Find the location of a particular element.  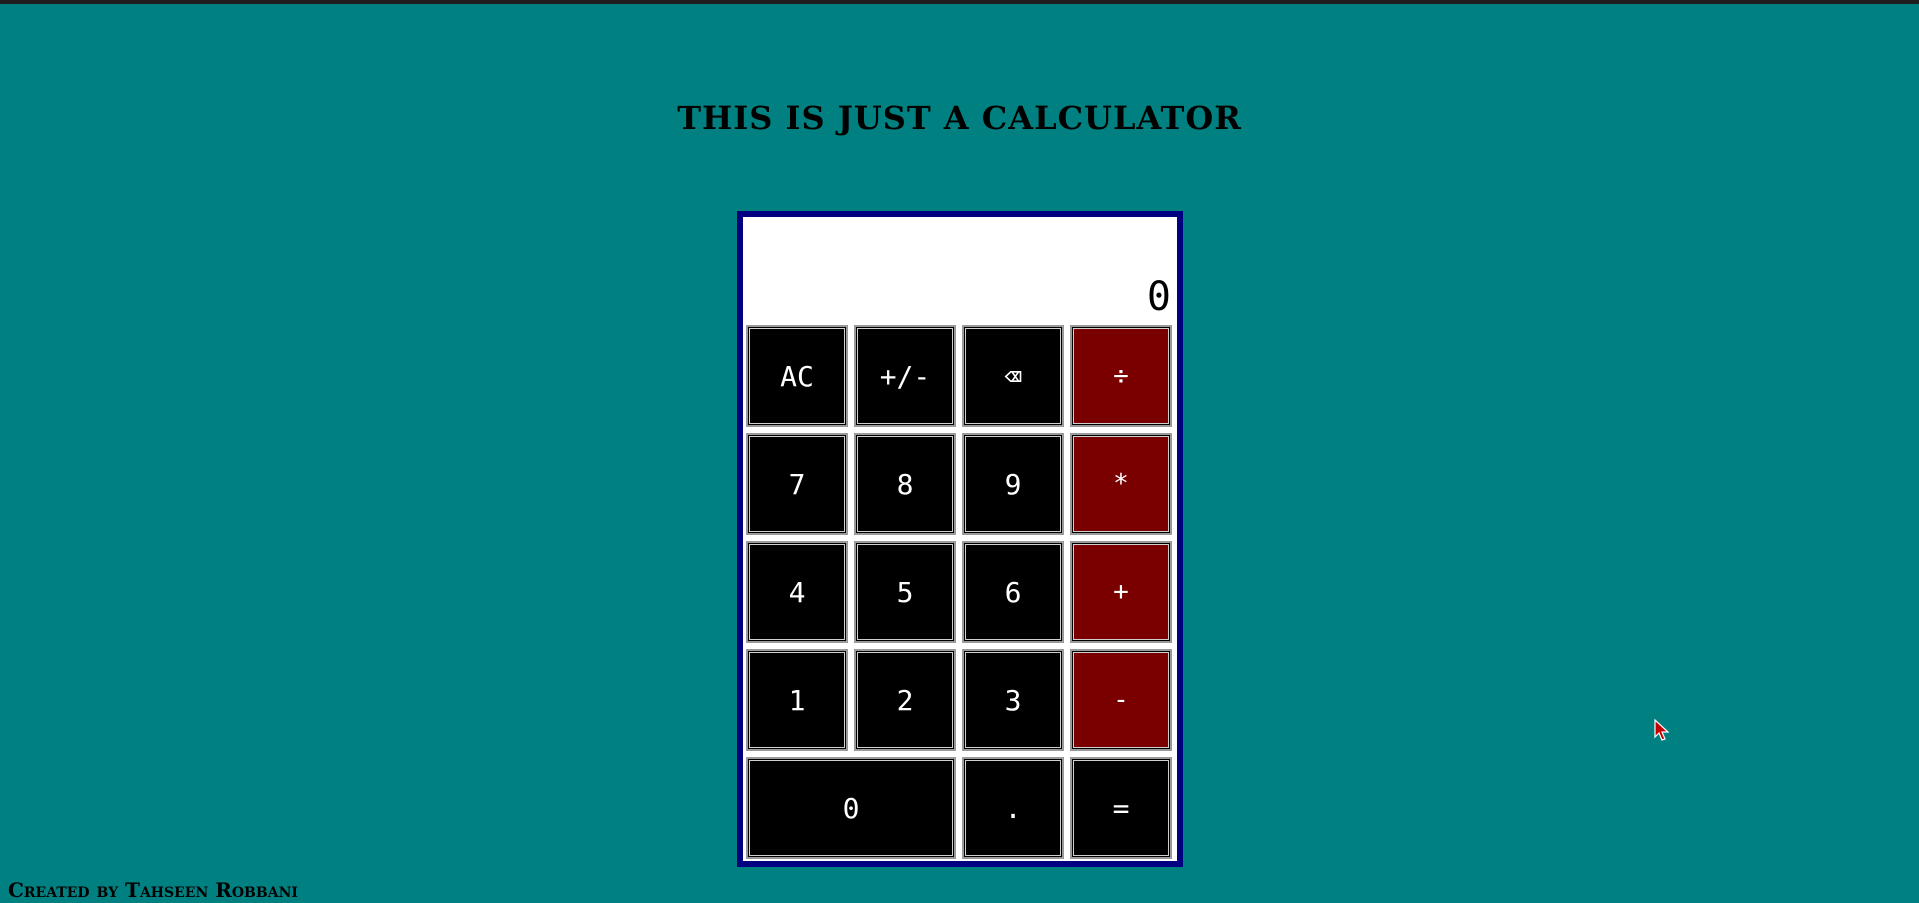

footer-credit: Created by Tahseen Robbani is located at coordinates (153, 890).